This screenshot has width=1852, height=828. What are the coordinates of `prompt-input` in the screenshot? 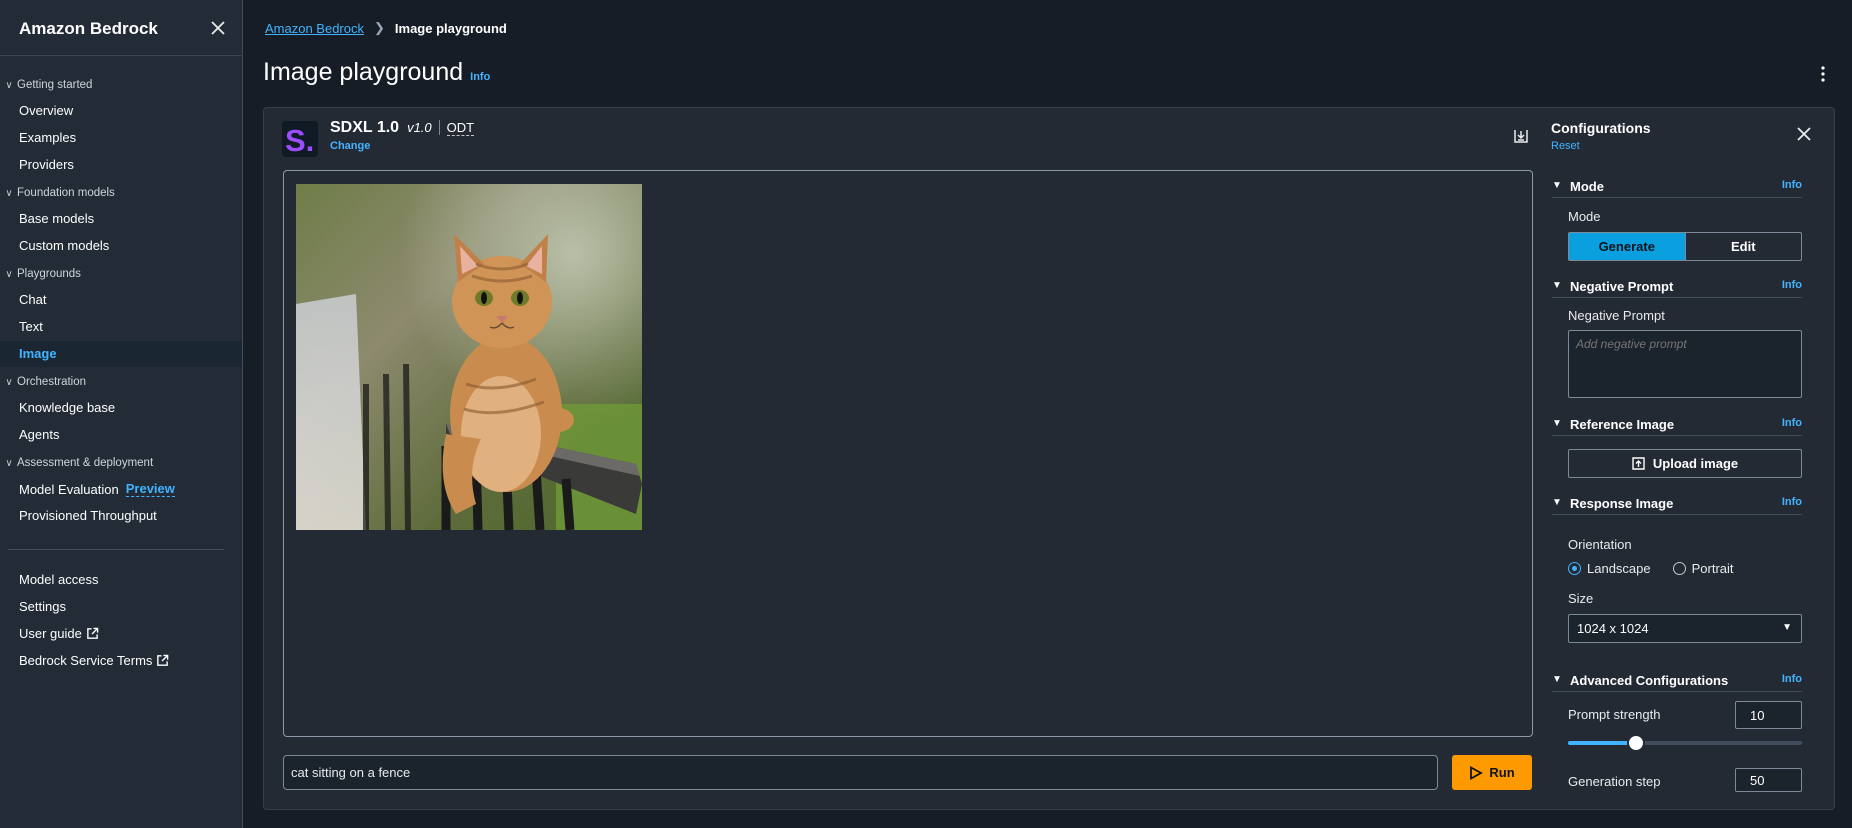 It's located at (860, 772).